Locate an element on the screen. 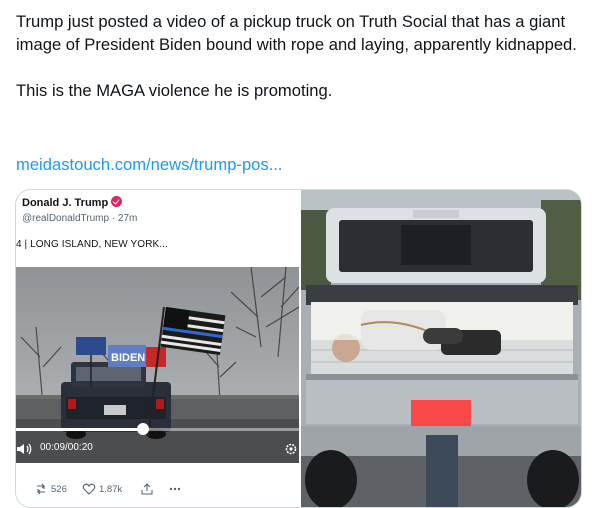  embed-display-name: Donald J. Trump is located at coordinates (65, 203).